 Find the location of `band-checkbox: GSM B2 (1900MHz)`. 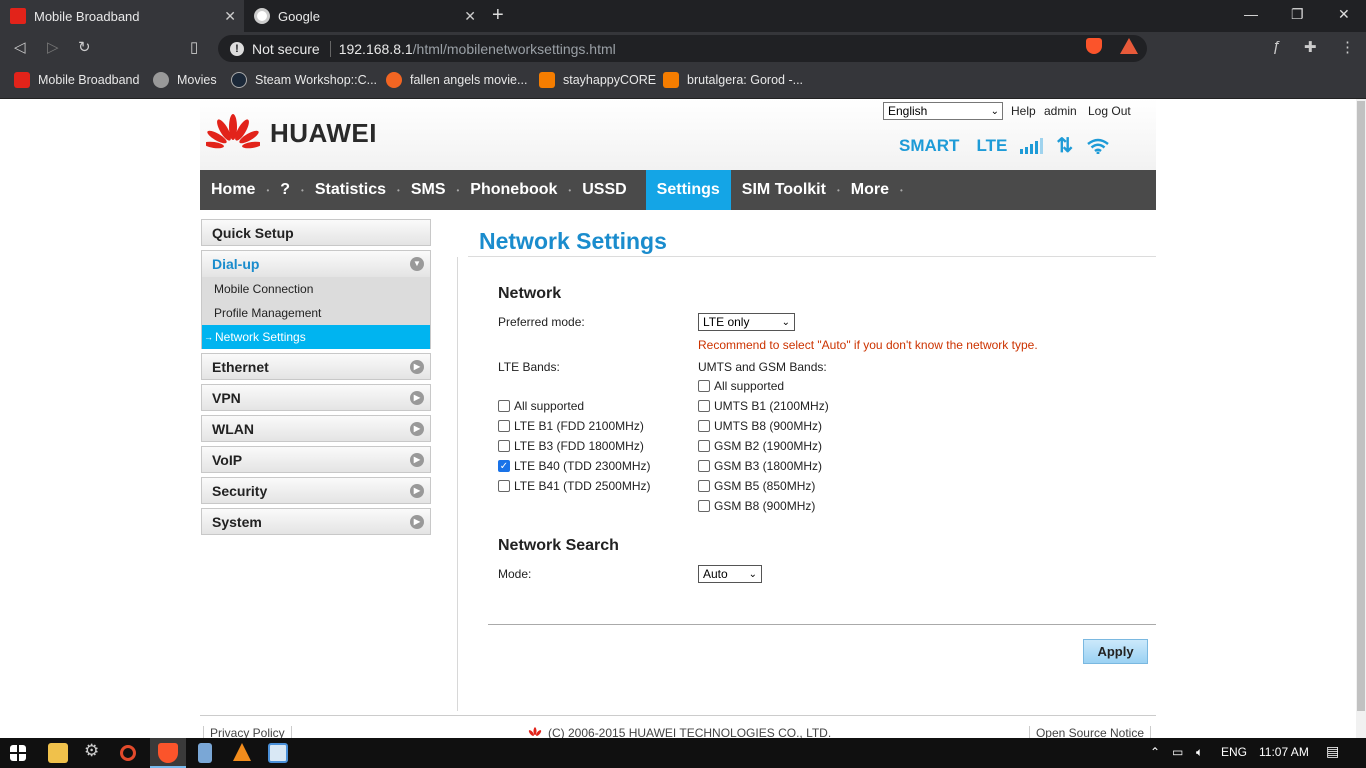

band-checkbox: GSM B2 (1900MHz) is located at coordinates (760, 446).